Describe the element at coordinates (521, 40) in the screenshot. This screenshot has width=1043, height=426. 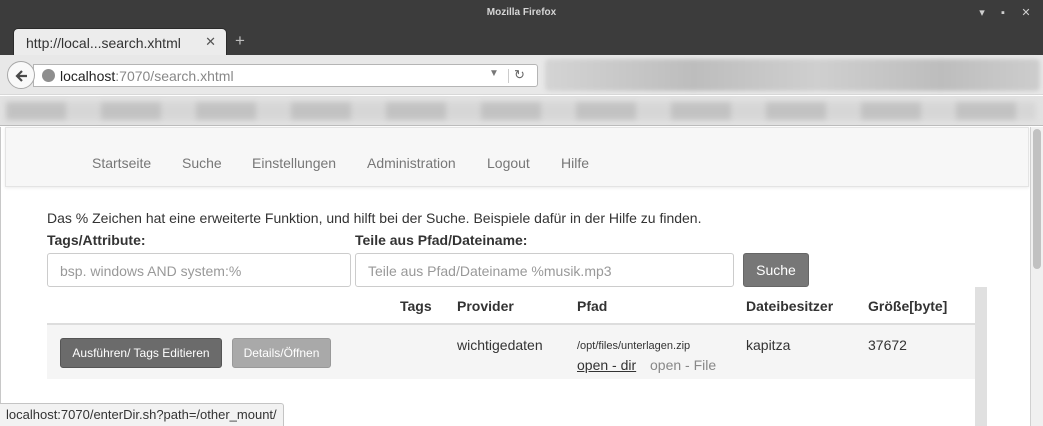
I see `tab-strip: http://local...search.xhtml ✕` at that location.